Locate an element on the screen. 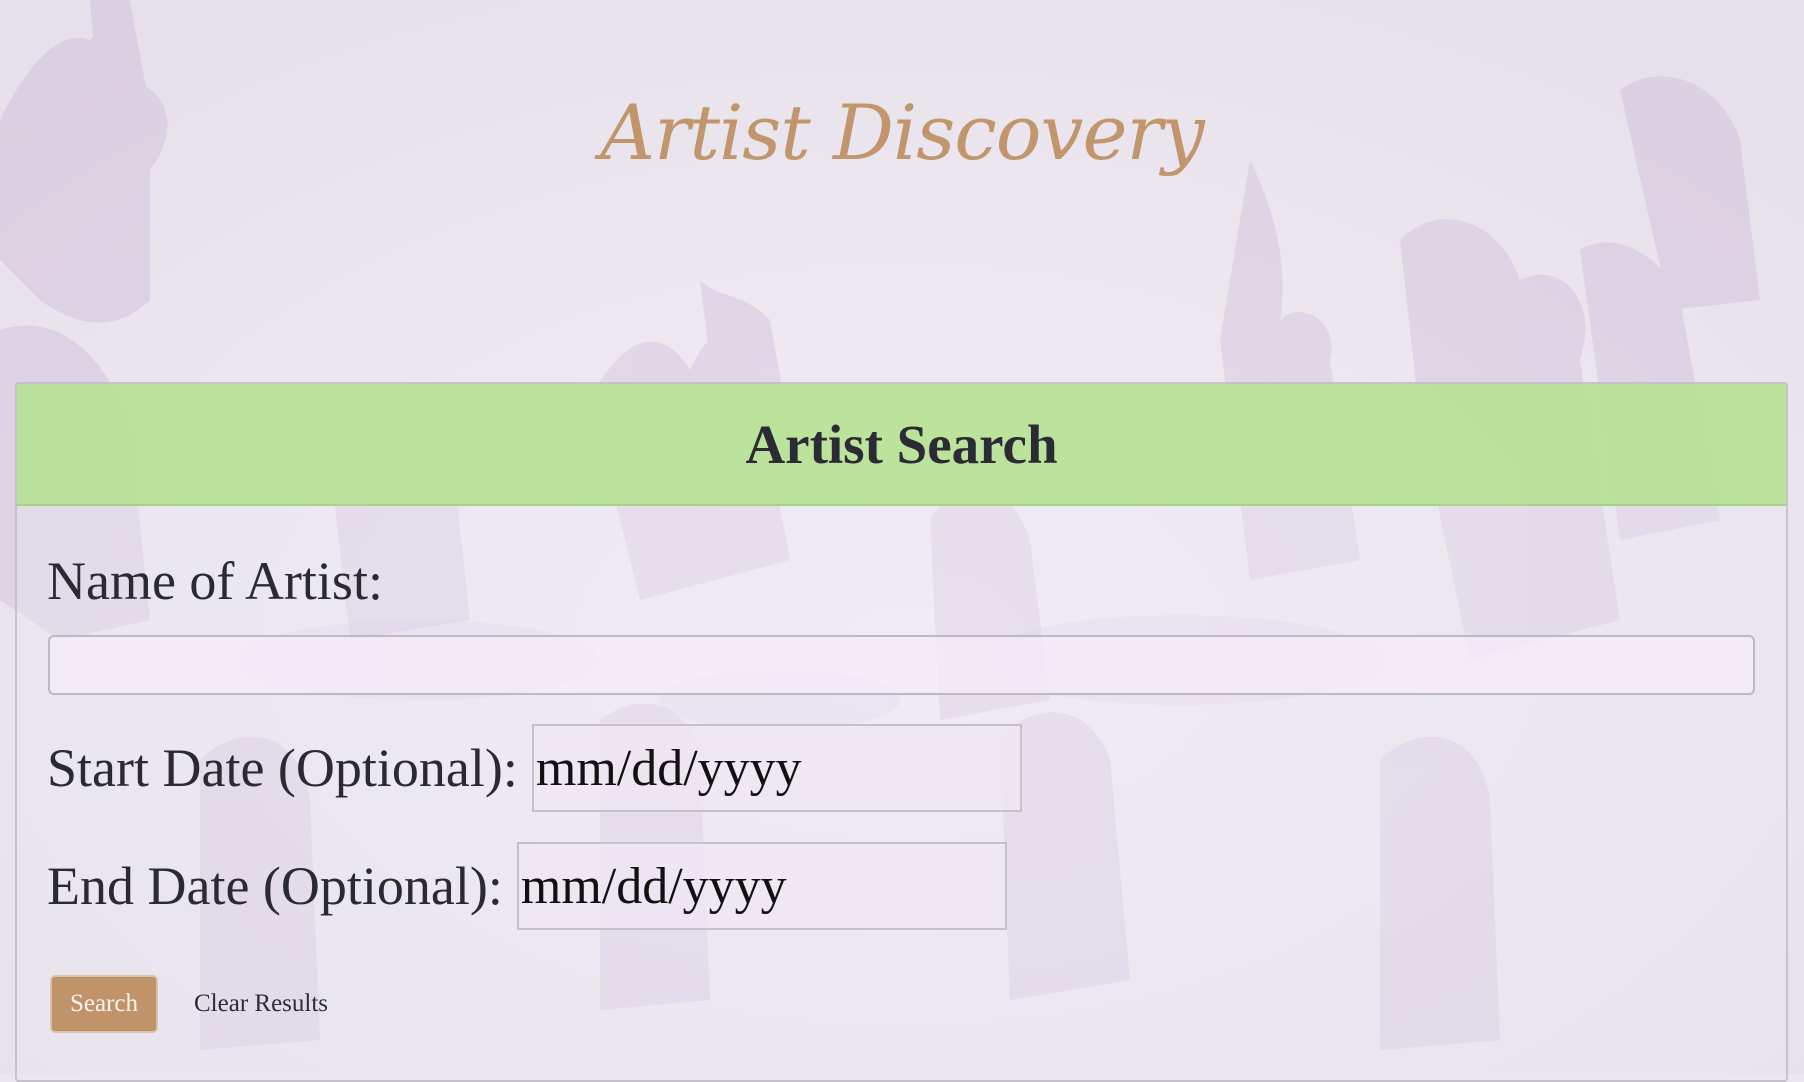 The image size is (1804, 1082). end-date-input is located at coordinates (761, 886).